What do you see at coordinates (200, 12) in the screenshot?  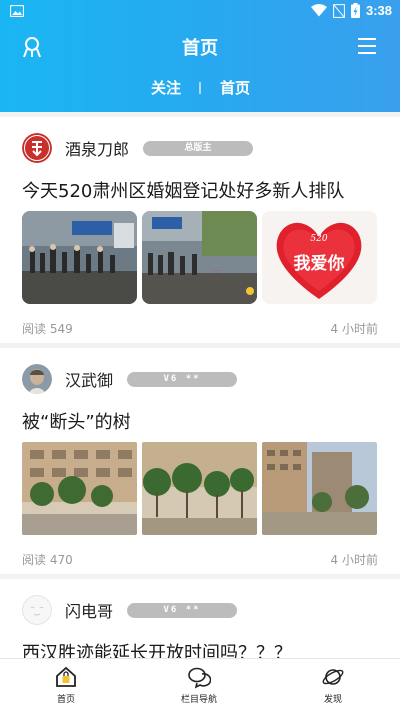 I see `status-bar: 3:38` at bounding box center [200, 12].